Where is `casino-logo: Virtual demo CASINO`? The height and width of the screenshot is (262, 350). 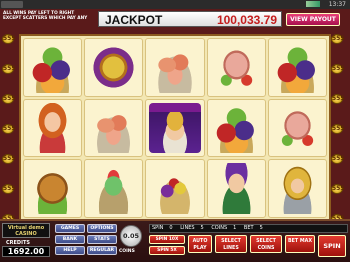
casino-logo: Virtual demo CASINO is located at coordinates (26, 230).